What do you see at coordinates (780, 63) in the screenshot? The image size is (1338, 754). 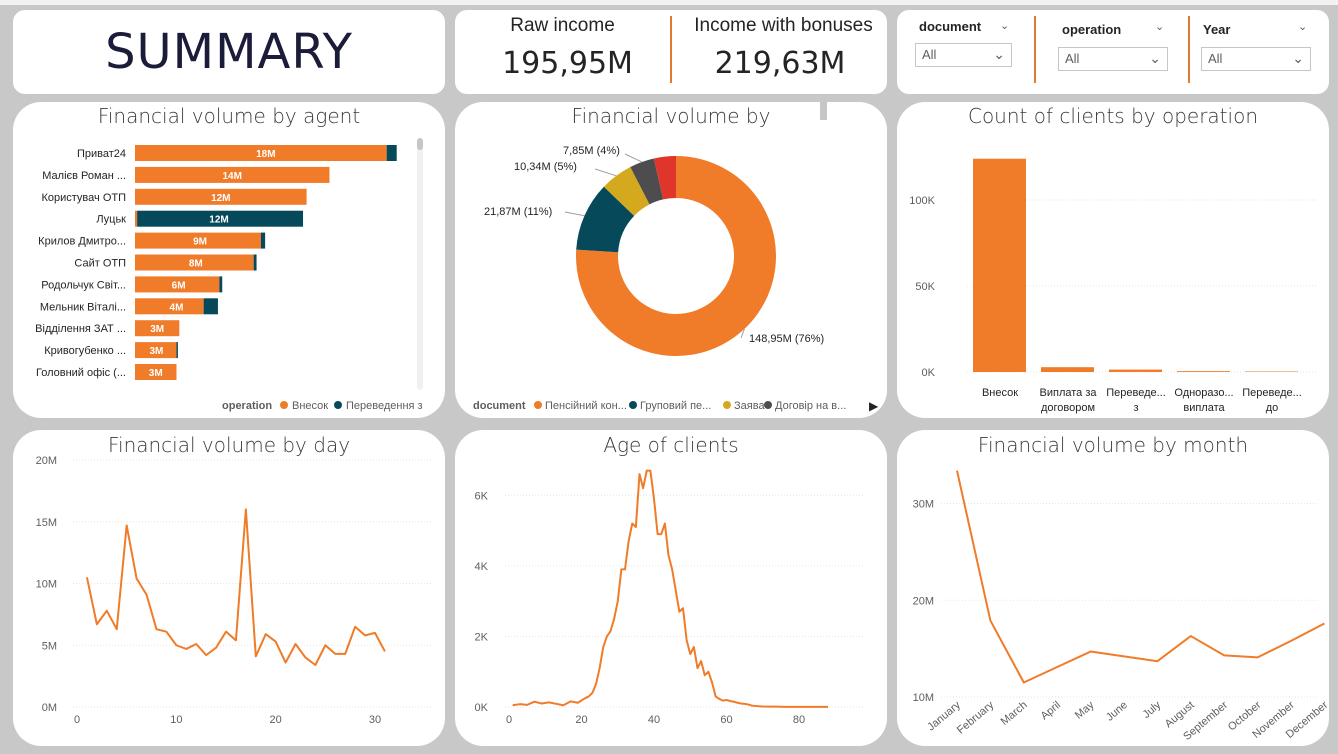 I see `bonus-income-value: 219,63M` at bounding box center [780, 63].